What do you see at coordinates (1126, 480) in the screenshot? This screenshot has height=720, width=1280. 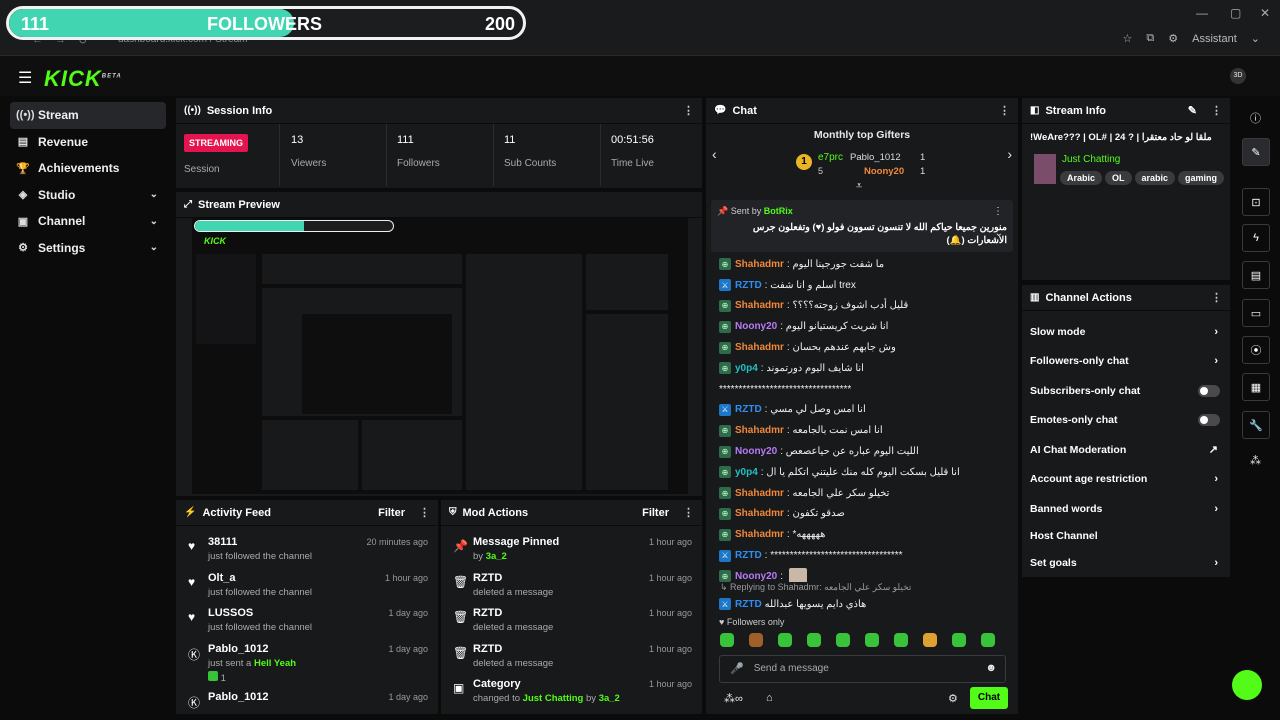 I see `channel-action-account-age-restriction: Account age restriction ›` at bounding box center [1126, 480].